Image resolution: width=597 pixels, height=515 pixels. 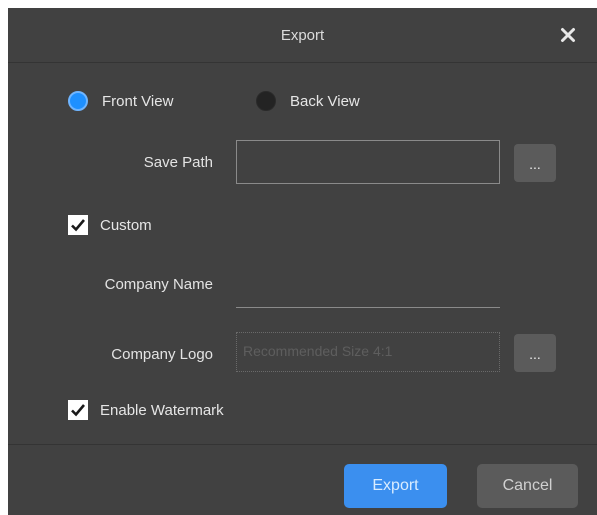 What do you see at coordinates (368, 352) in the screenshot?
I see `company-logo-field: Recommended Size 4:1` at bounding box center [368, 352].